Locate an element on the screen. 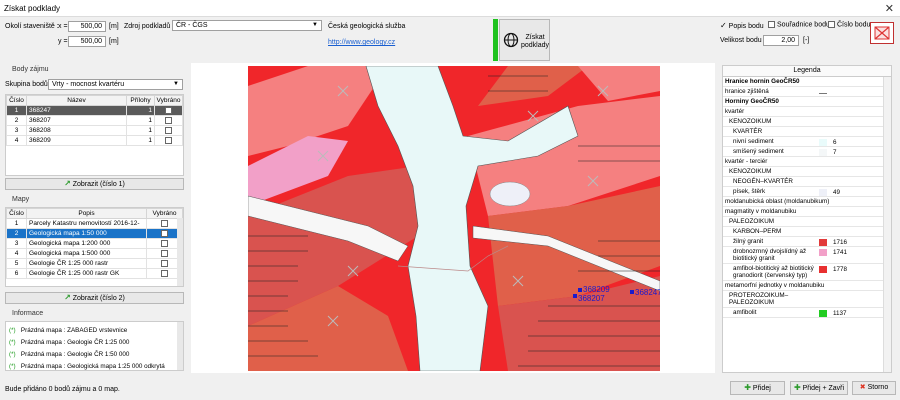  legend-row: Hranice hornin GeoČR50 is located at coordinates (807, 82).